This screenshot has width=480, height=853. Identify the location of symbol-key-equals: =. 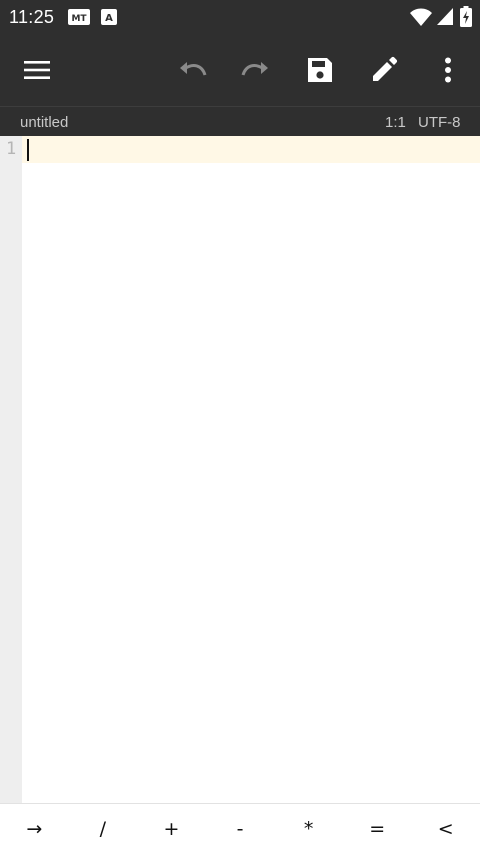
(377, 828).